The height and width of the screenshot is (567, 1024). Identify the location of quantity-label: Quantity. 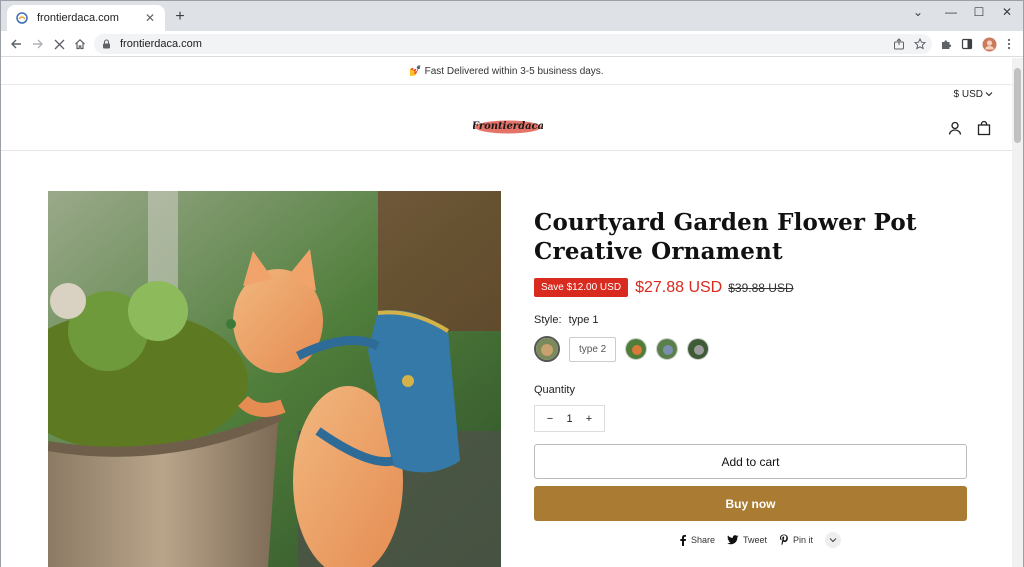
(554, 390).